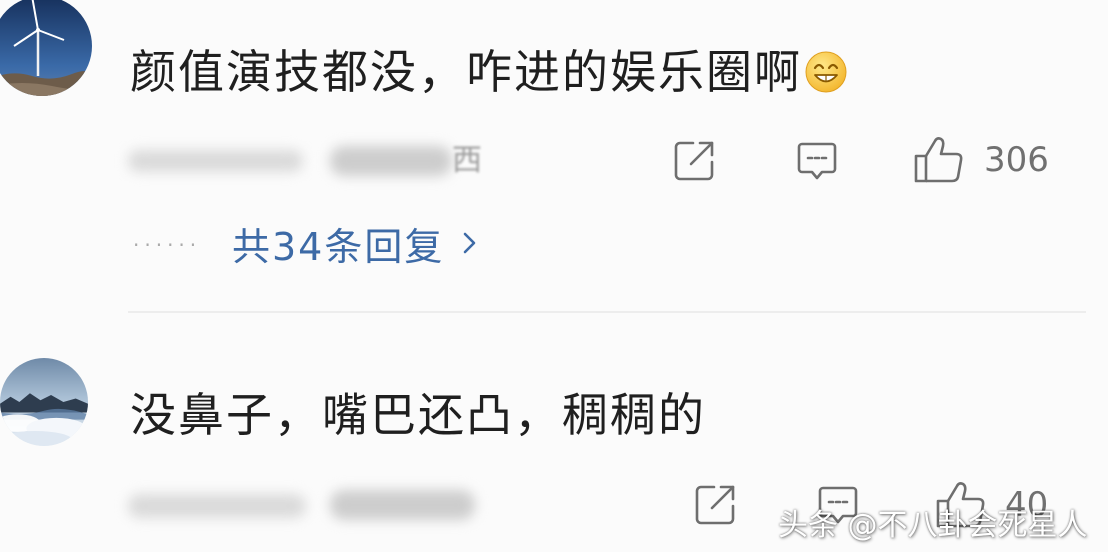 This screenshot has height=552, width=1108. Describe the element at coordinates (1016, 160) in the screenshot. I see `comment-1-like-count: 306` at that location.